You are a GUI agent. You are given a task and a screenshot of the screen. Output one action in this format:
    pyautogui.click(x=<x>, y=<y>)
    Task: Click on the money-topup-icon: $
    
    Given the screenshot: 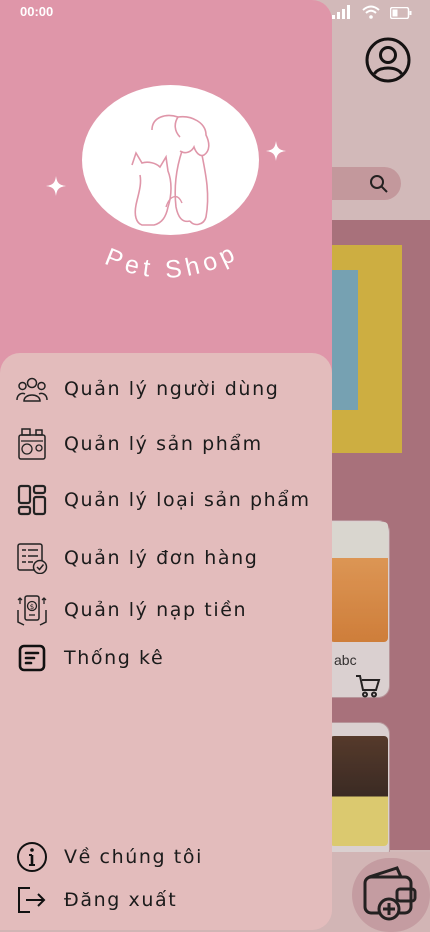 What is the action you would take?
    pyautogui.click(x=32, y=610)
    